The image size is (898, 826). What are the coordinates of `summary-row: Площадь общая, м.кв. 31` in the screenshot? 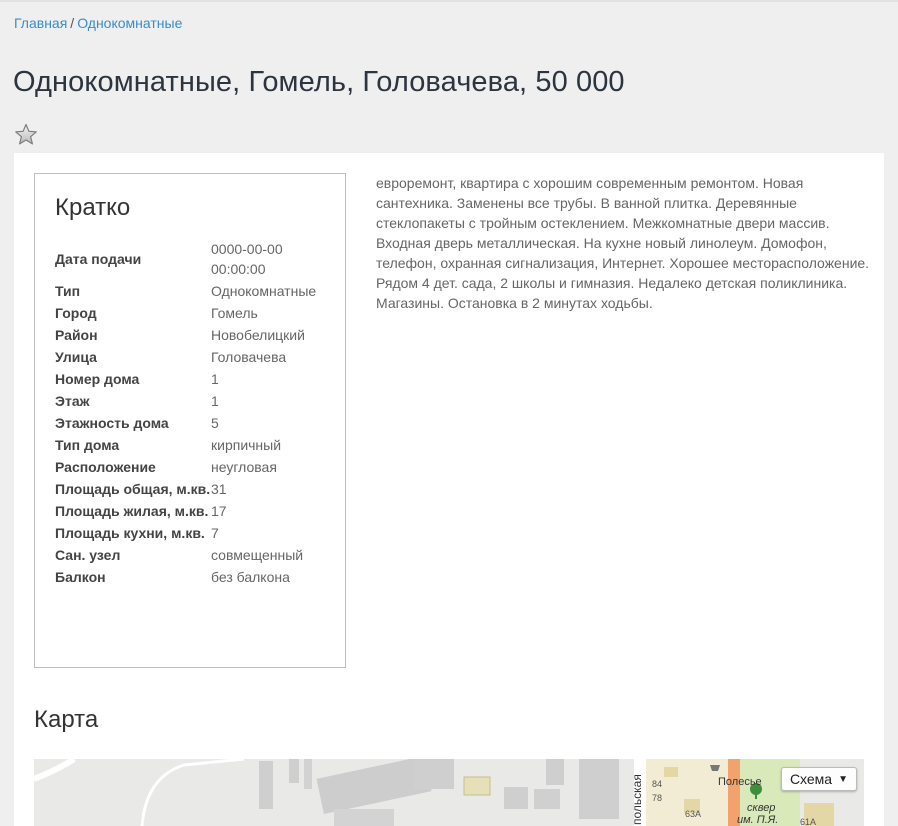 It's located at (195, 489).